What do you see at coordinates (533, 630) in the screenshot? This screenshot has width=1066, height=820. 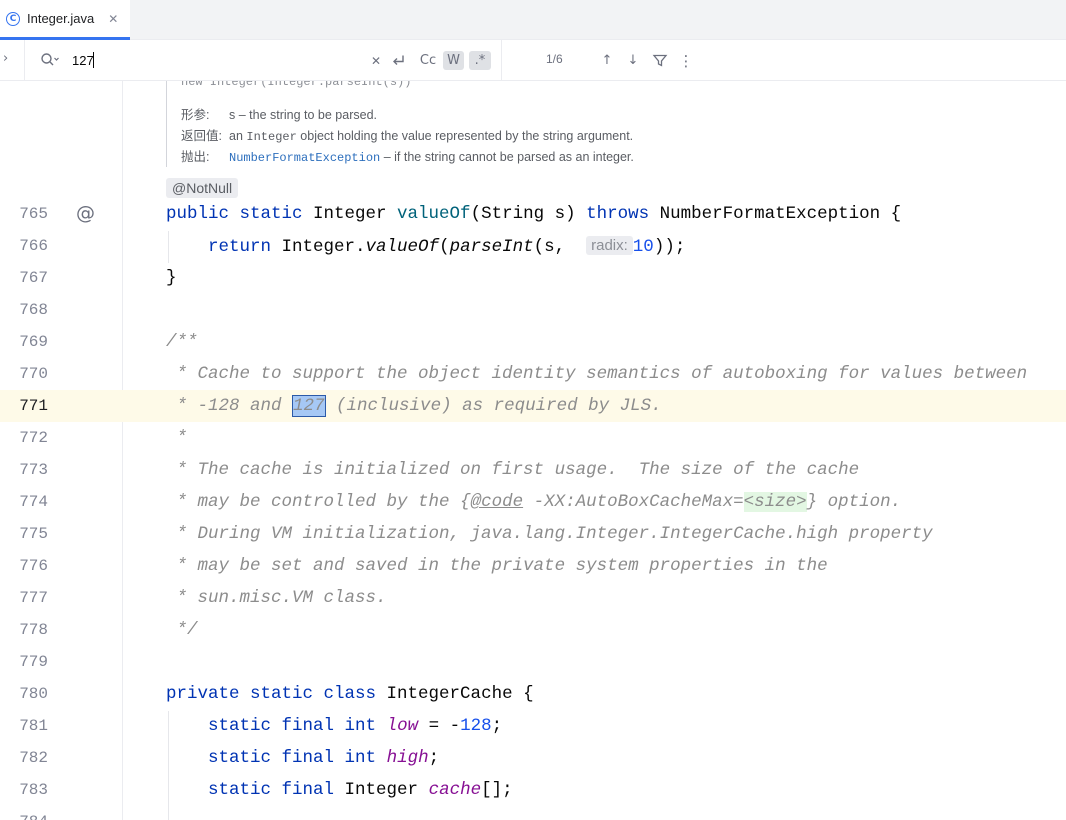 I see `code-line: 778 */` at bounding box center [533, 630].